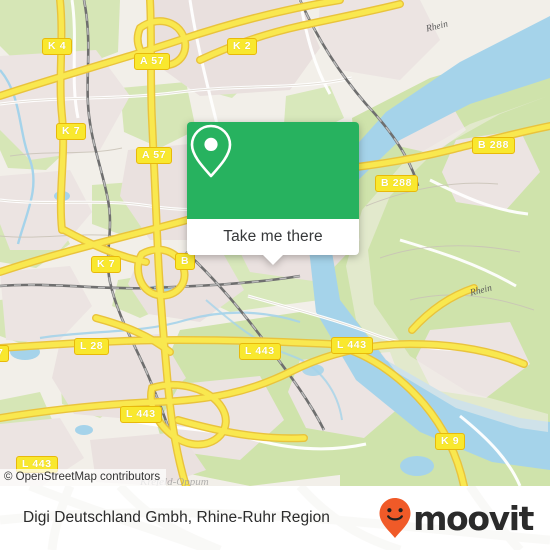 Image resolution: width=550 pixels, height=550 pixels. I want to click on map-attribution: © OpenStreetMap contributors, so click(83, 477).